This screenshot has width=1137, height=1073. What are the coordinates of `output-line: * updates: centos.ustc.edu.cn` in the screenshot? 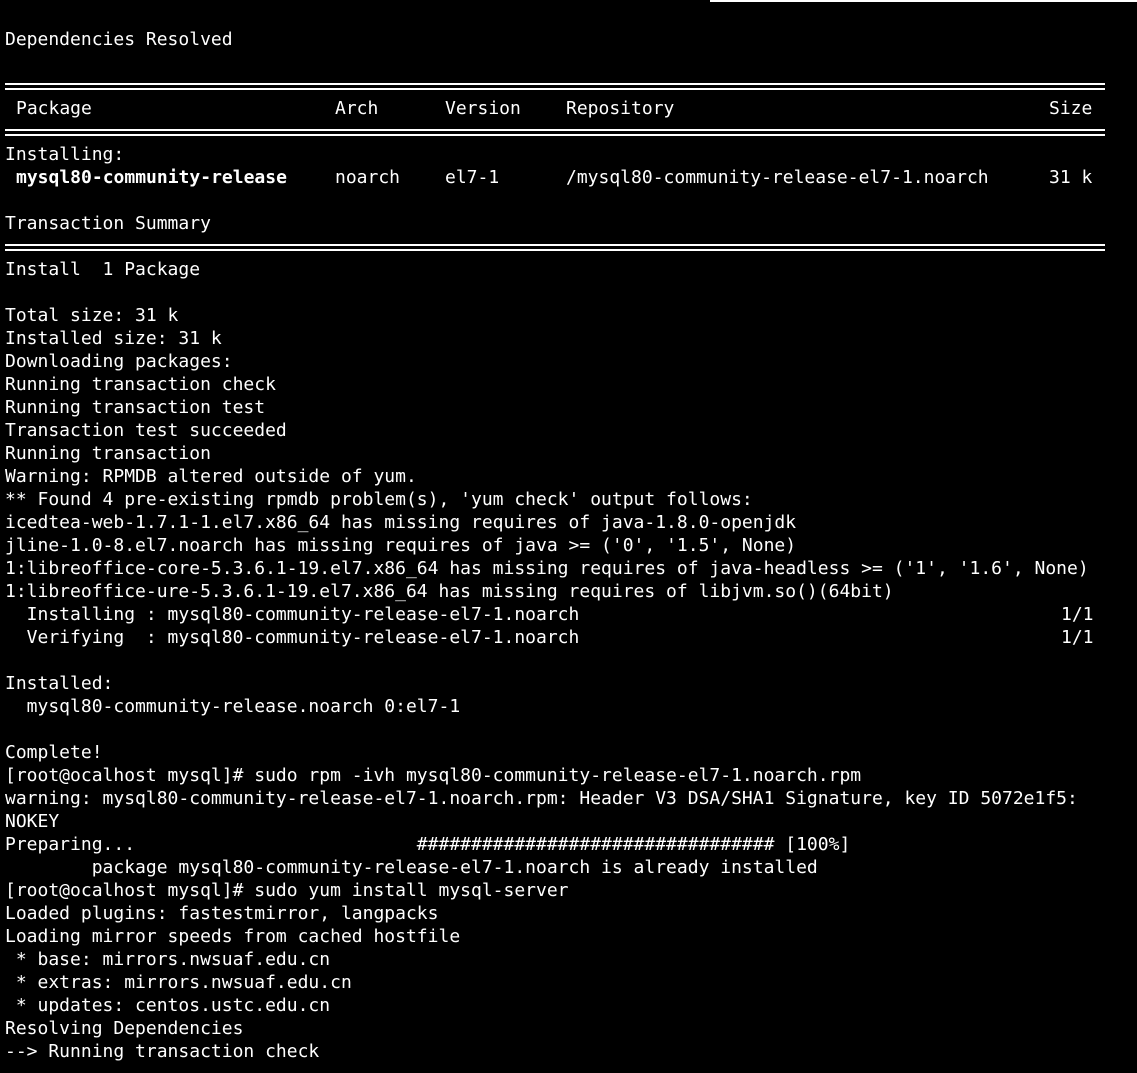 It's located at (168, 1005).